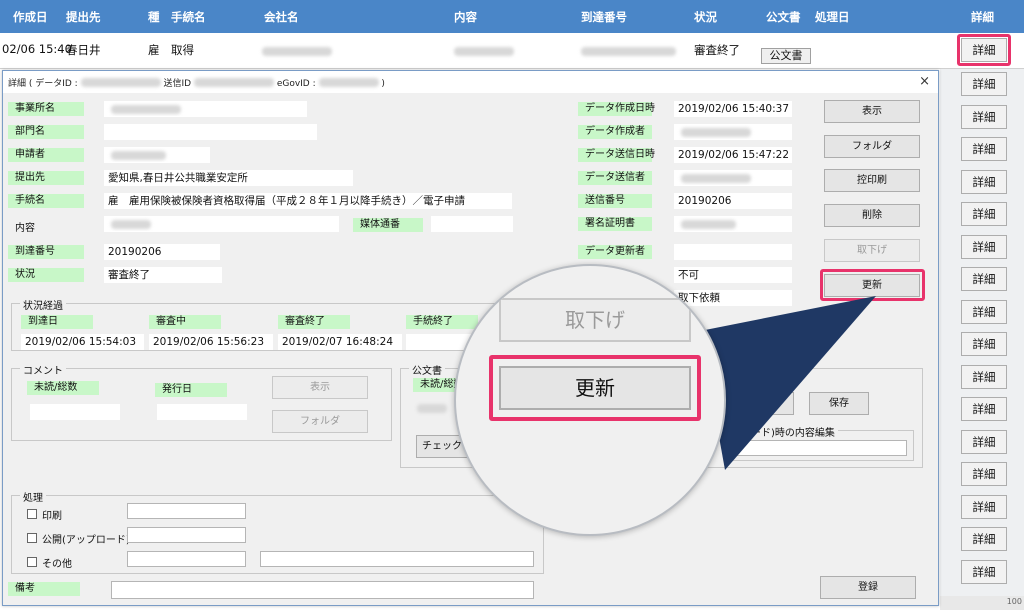  Describe the element at coordinates (595, 388) in the screenshot. I see `zoom-highlight` at that location.